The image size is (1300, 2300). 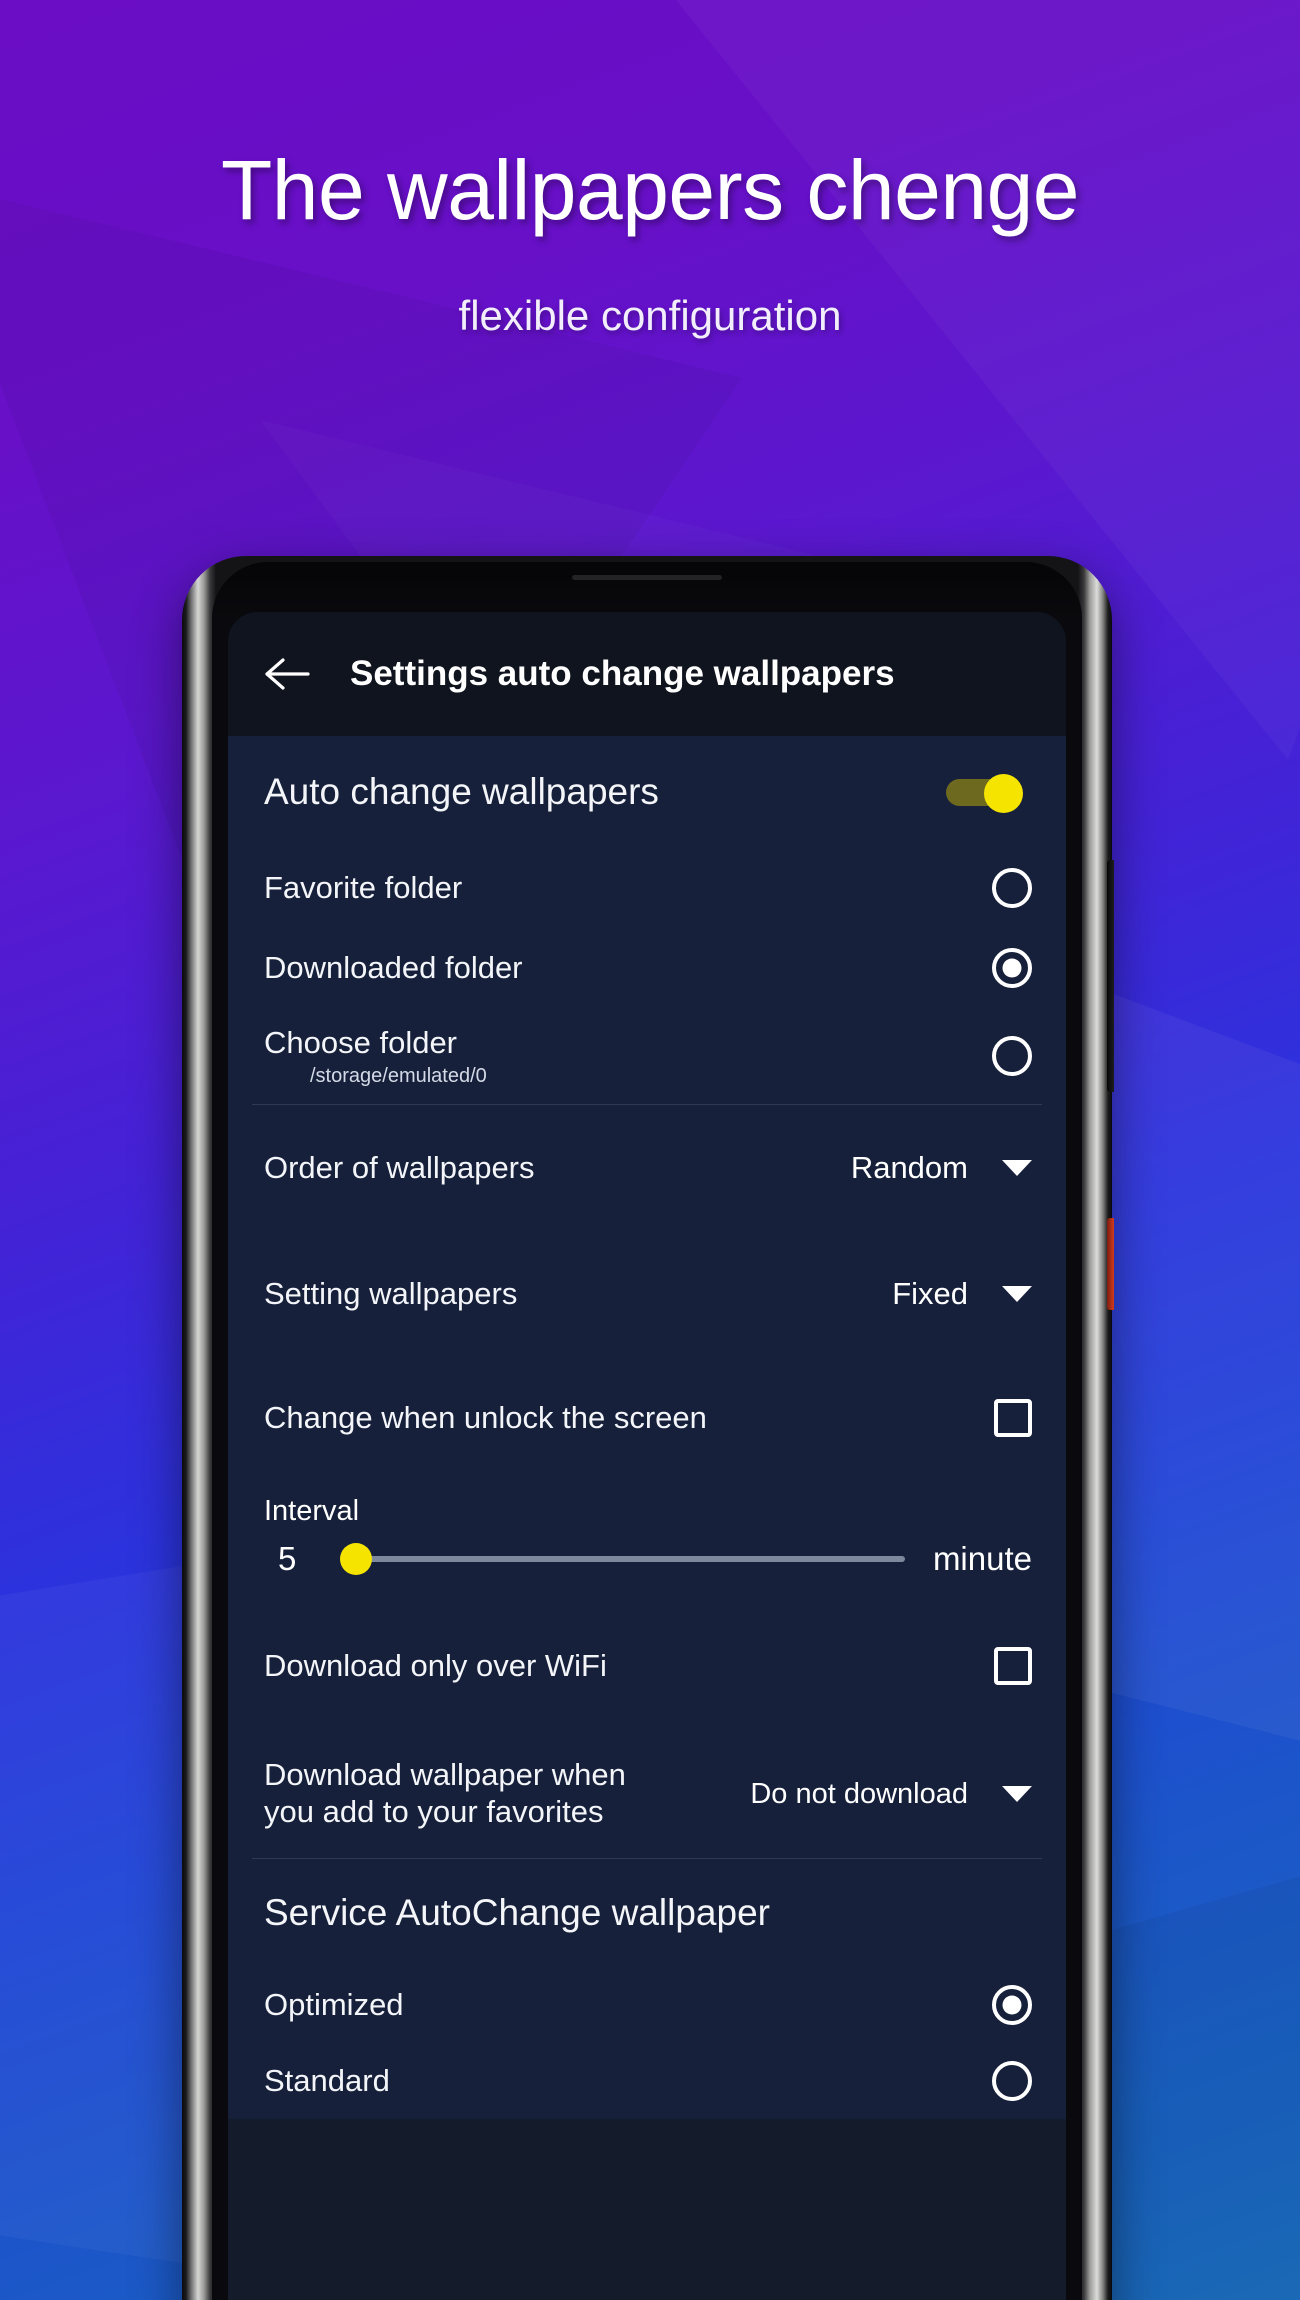 What do you see at coordinates (647, 968) in the screenshot?
I see `row-downloaded-folder: Downloaded folder` at bounding box center [647, 968].